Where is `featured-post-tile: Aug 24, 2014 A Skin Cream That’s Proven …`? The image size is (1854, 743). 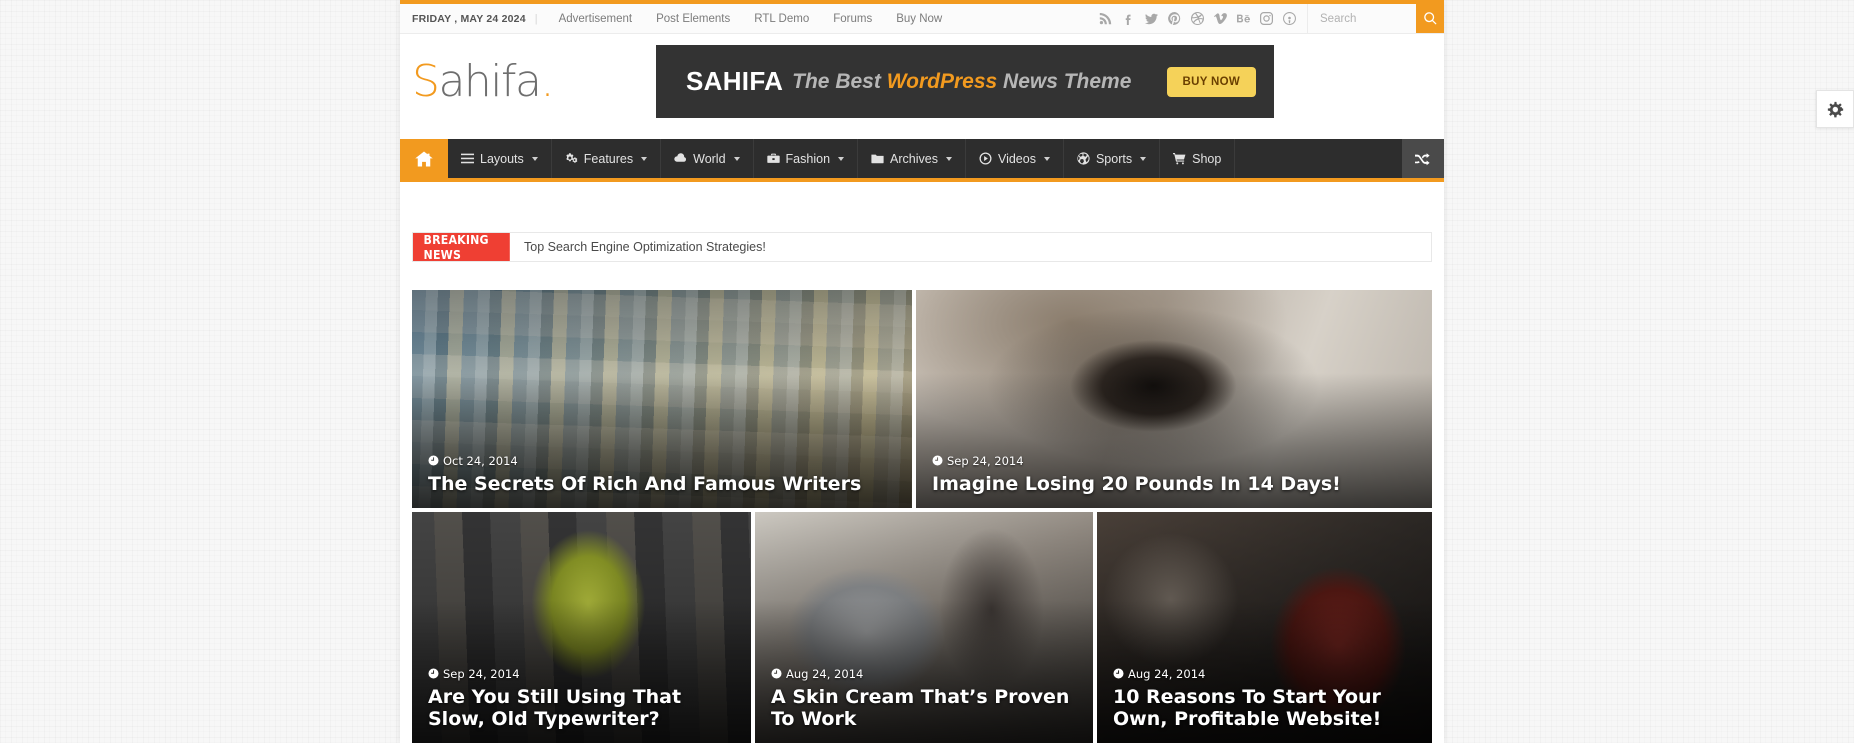
featured-post-tile: Aug 24, 2014 A Skin Cream That’s Proven … is located at coordinates (924, 627).